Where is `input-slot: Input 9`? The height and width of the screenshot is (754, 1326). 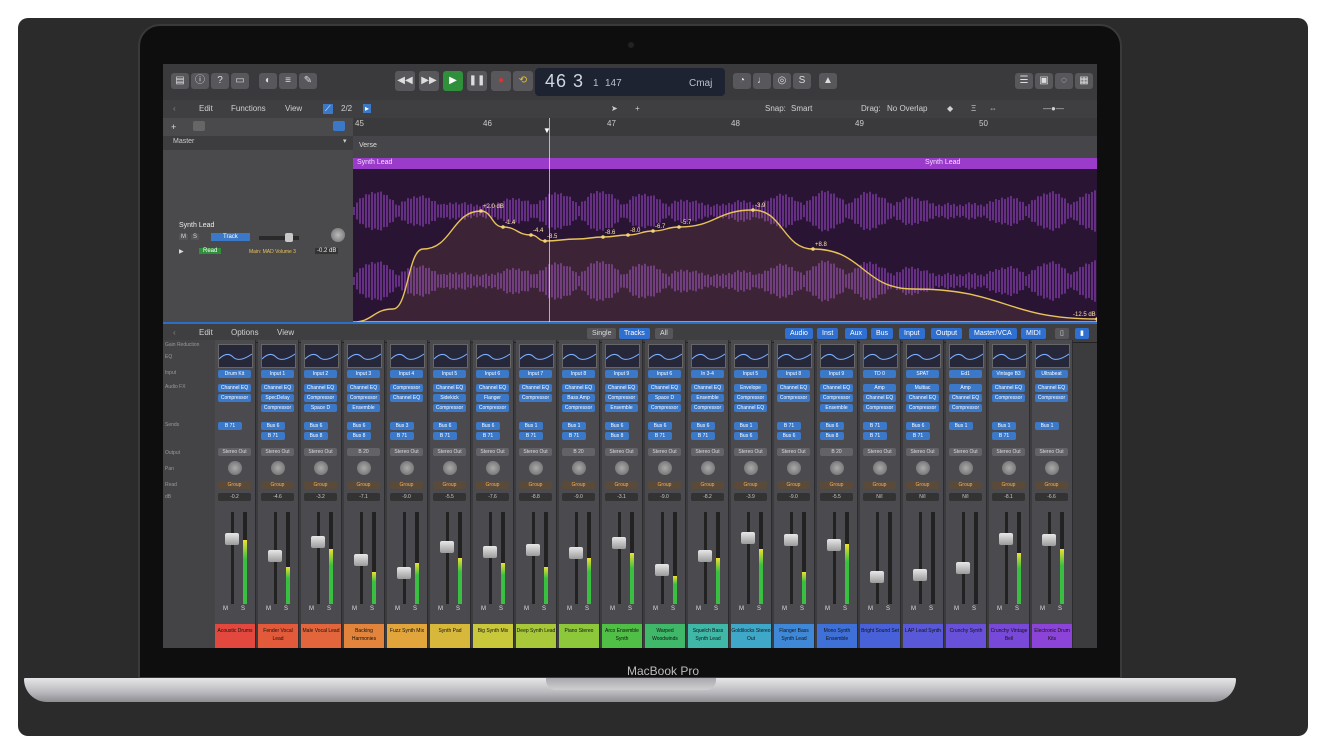 input-slot: Input 9 is located at coordinates (836, 374).